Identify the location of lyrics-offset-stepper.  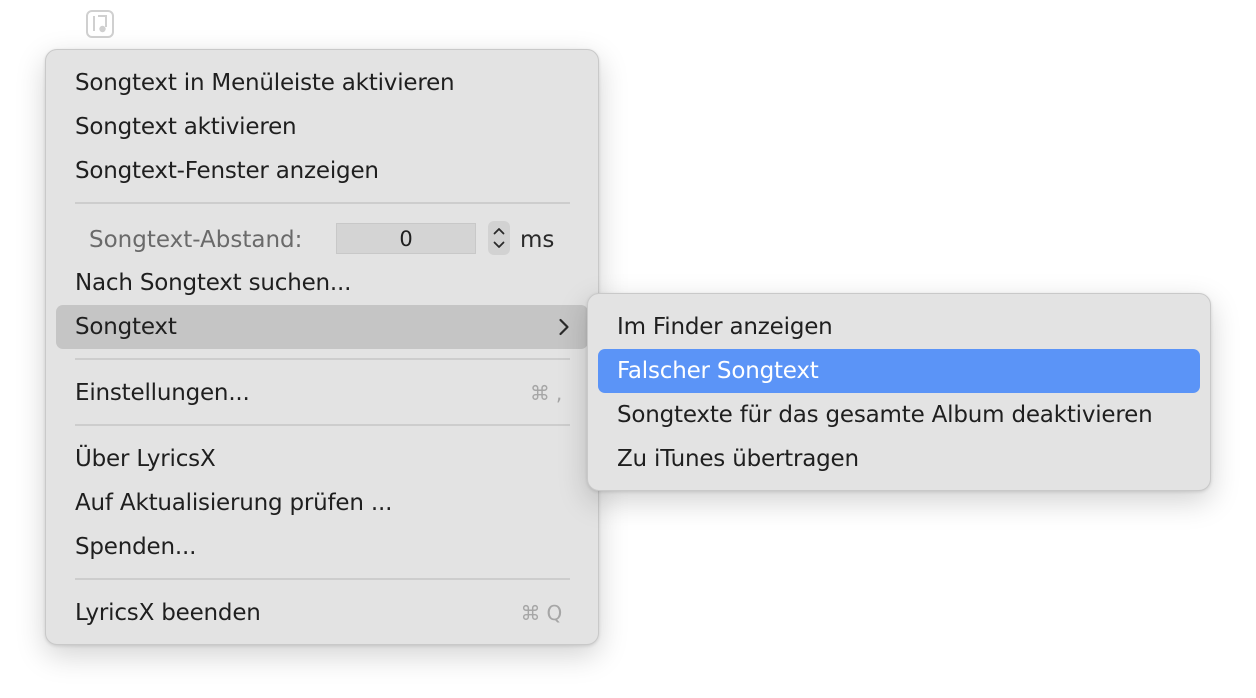
(499, 238).